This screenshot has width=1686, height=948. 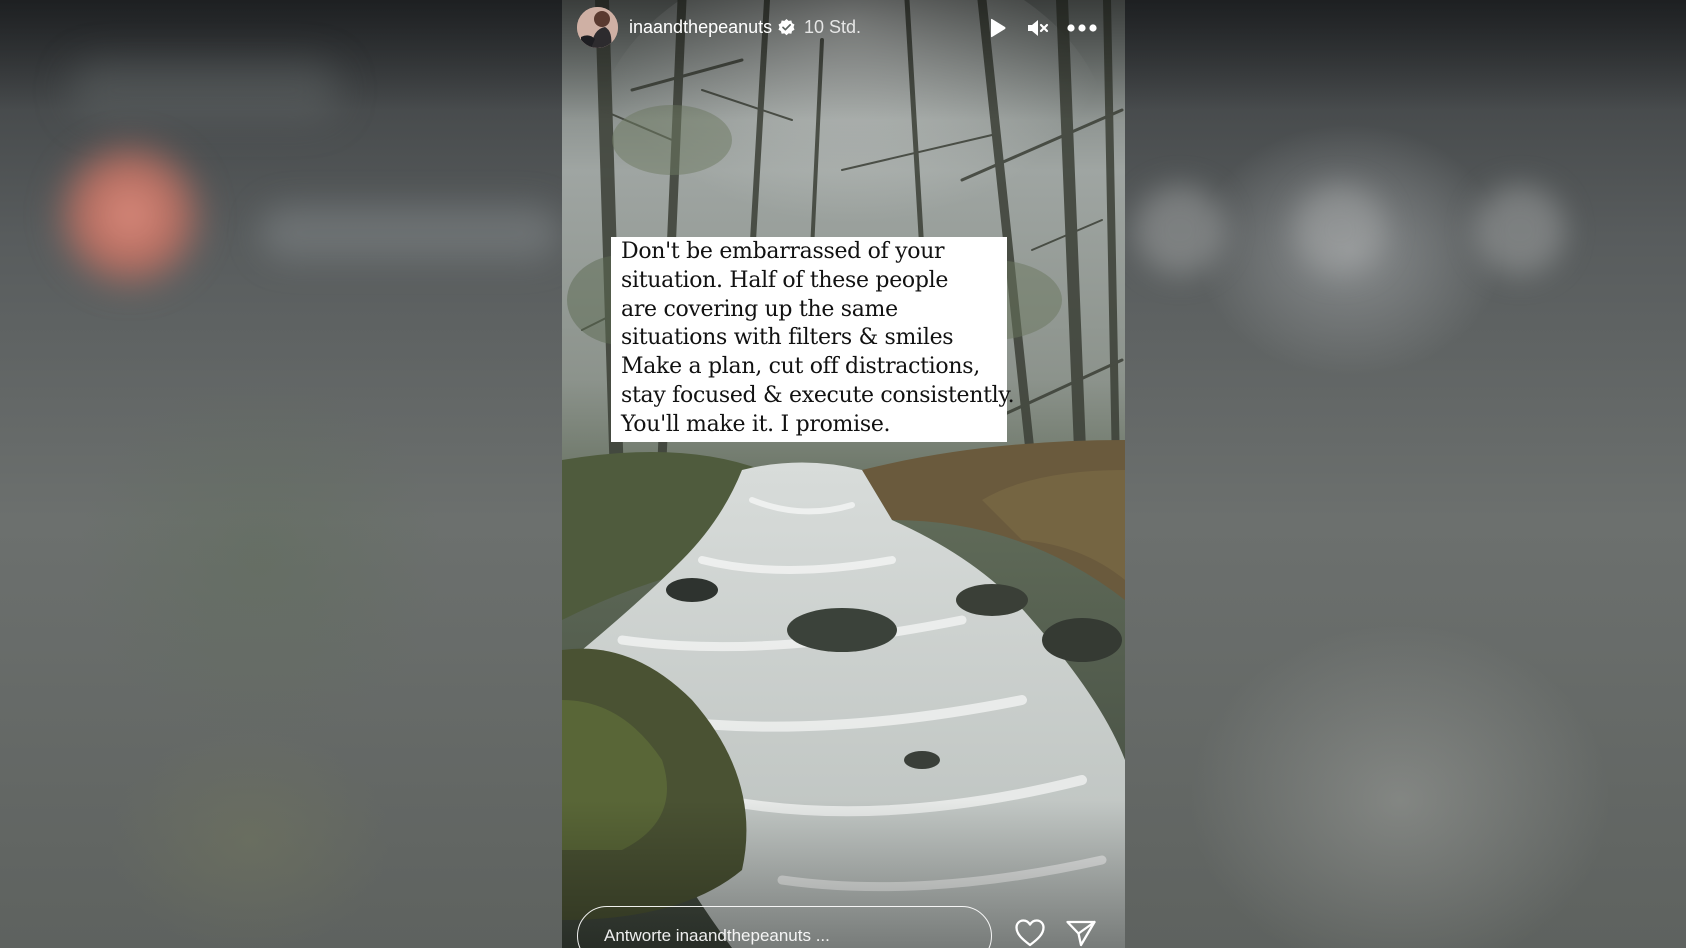 What do you see at coordinates (130, 215) in the screenshot?
I see `background-blur-avatar` at bounding box center [130, 215].